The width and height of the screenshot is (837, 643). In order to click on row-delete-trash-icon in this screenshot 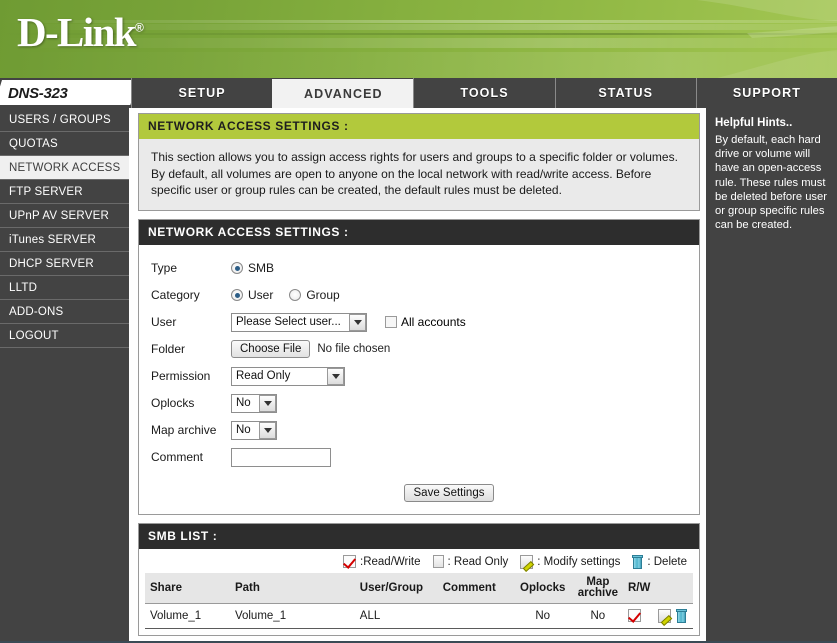, I will do `click(681, 615)`.